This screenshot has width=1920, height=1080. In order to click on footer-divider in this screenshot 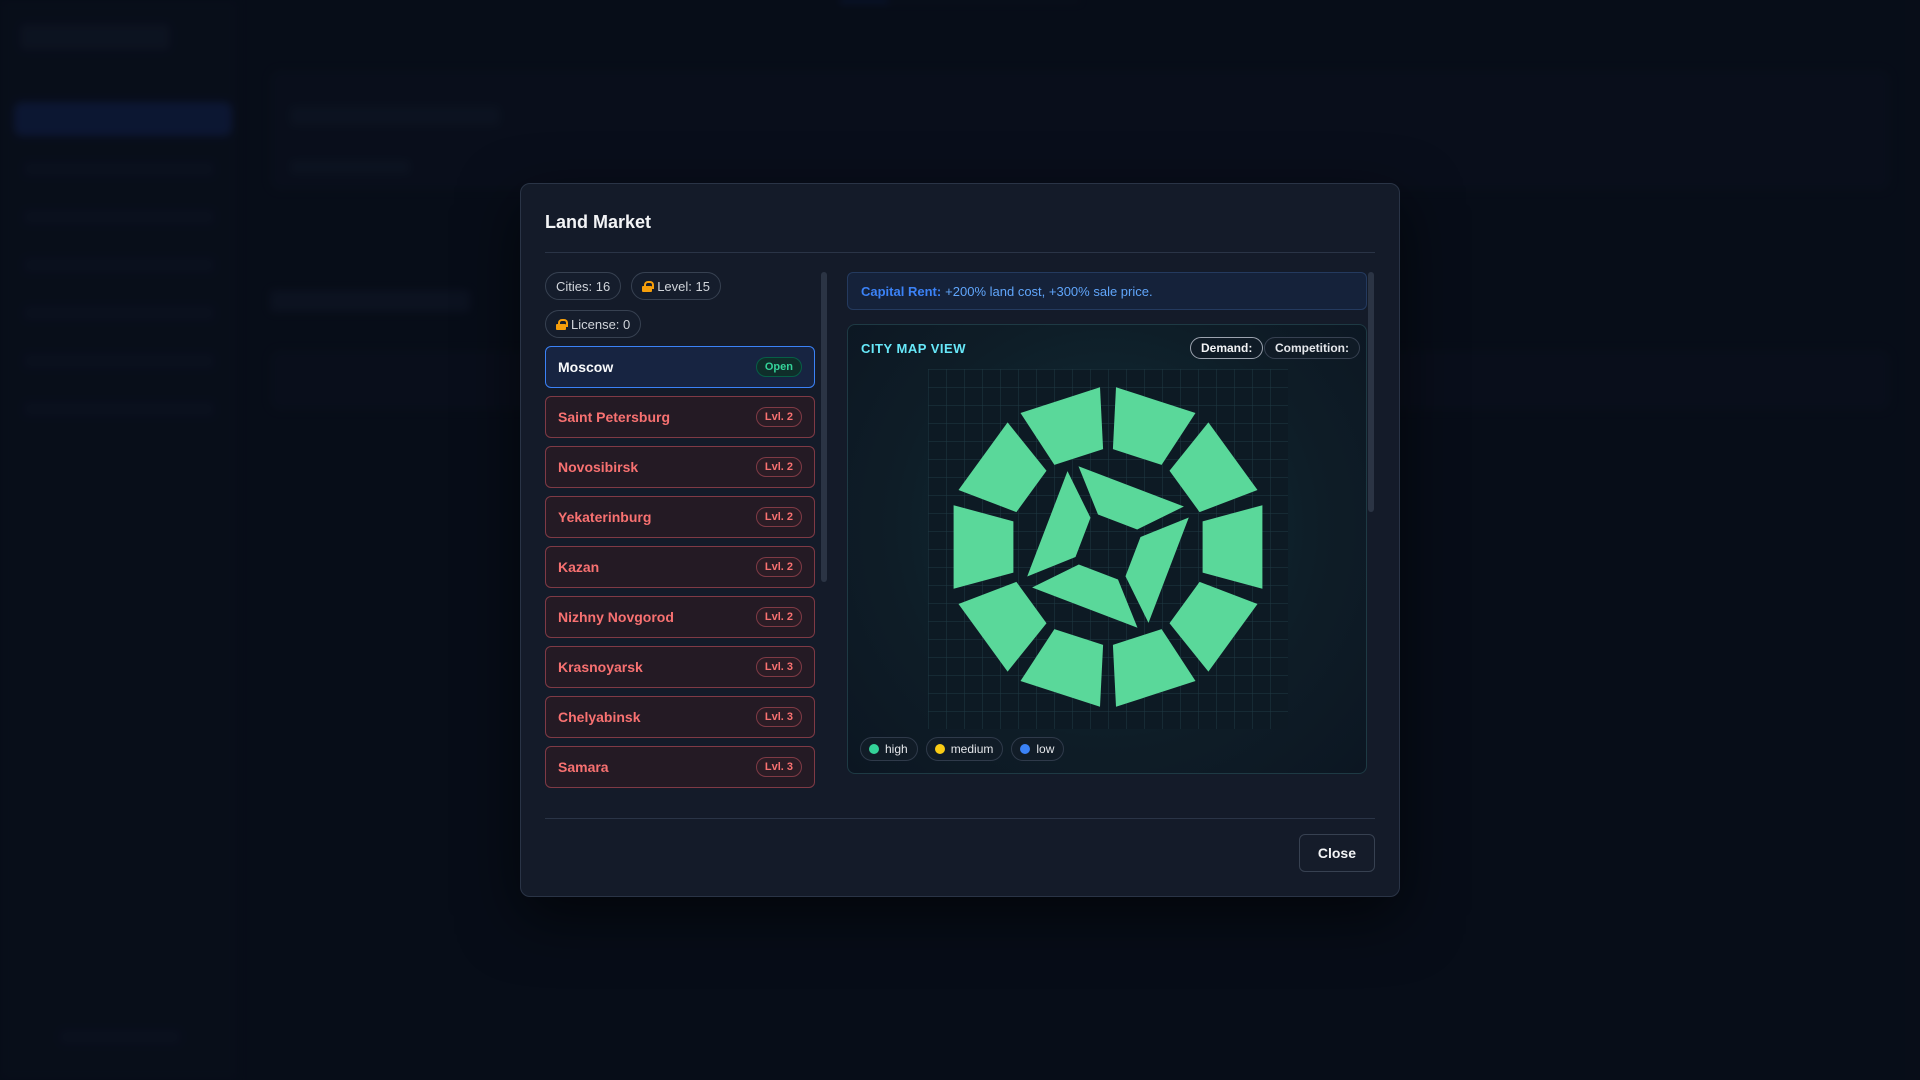, I will do `click(960, 818)`.